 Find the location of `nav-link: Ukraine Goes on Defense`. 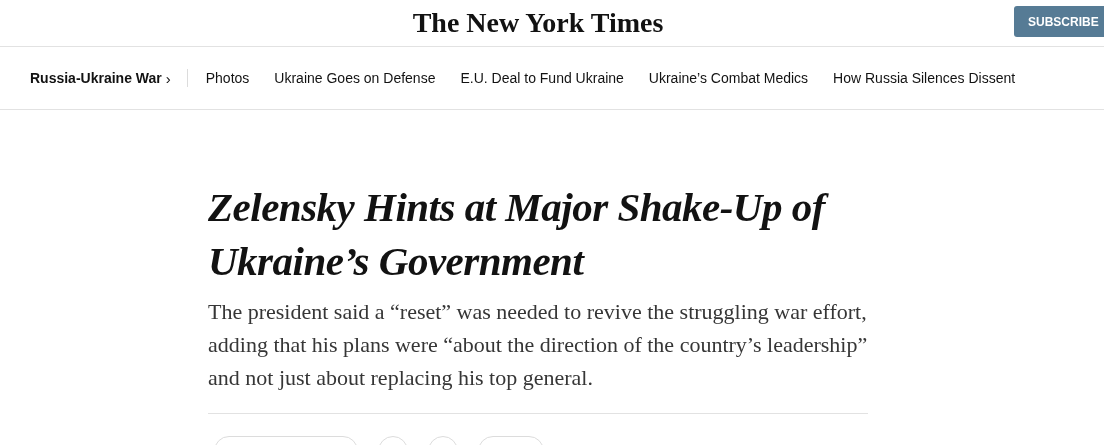

nav-link: Ukraine Goes on Defense is located at coordinates (355, 78).